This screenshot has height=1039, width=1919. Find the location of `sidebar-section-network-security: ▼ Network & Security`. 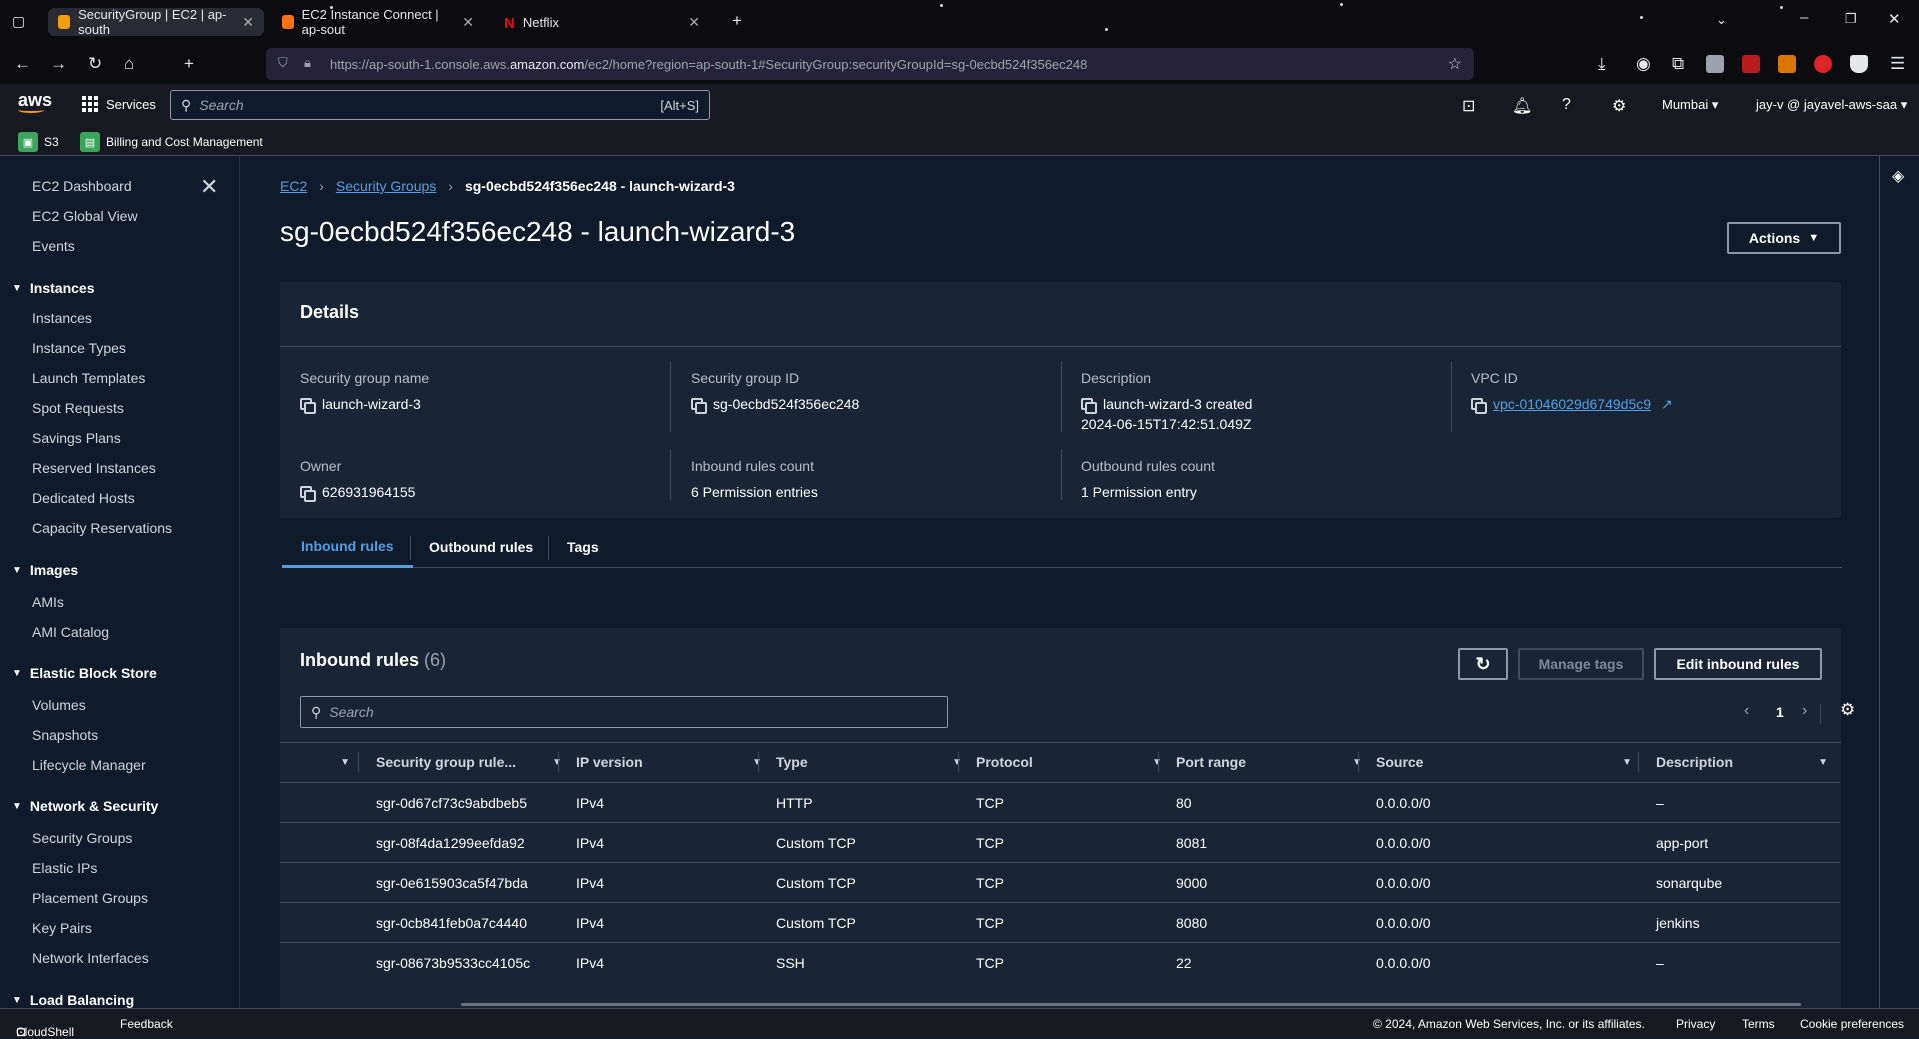

sidebar-section-network-security: ▼ Network & Security is located at coordinates (85, 806).